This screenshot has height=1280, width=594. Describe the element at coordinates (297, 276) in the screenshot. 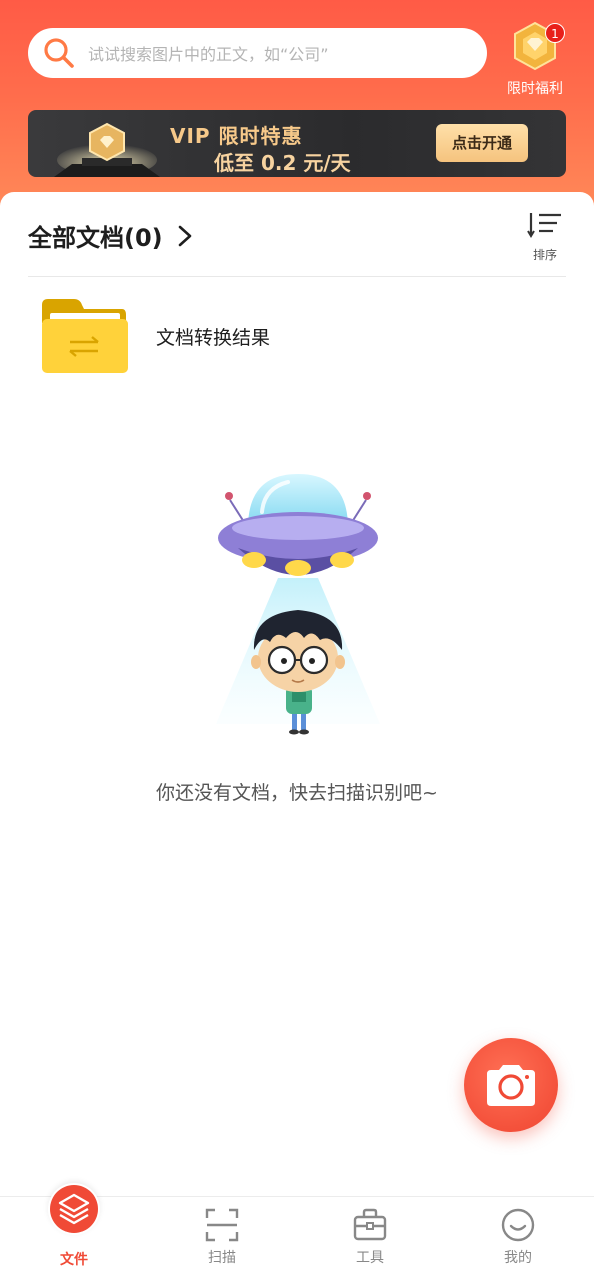

I see `divider` at that location.